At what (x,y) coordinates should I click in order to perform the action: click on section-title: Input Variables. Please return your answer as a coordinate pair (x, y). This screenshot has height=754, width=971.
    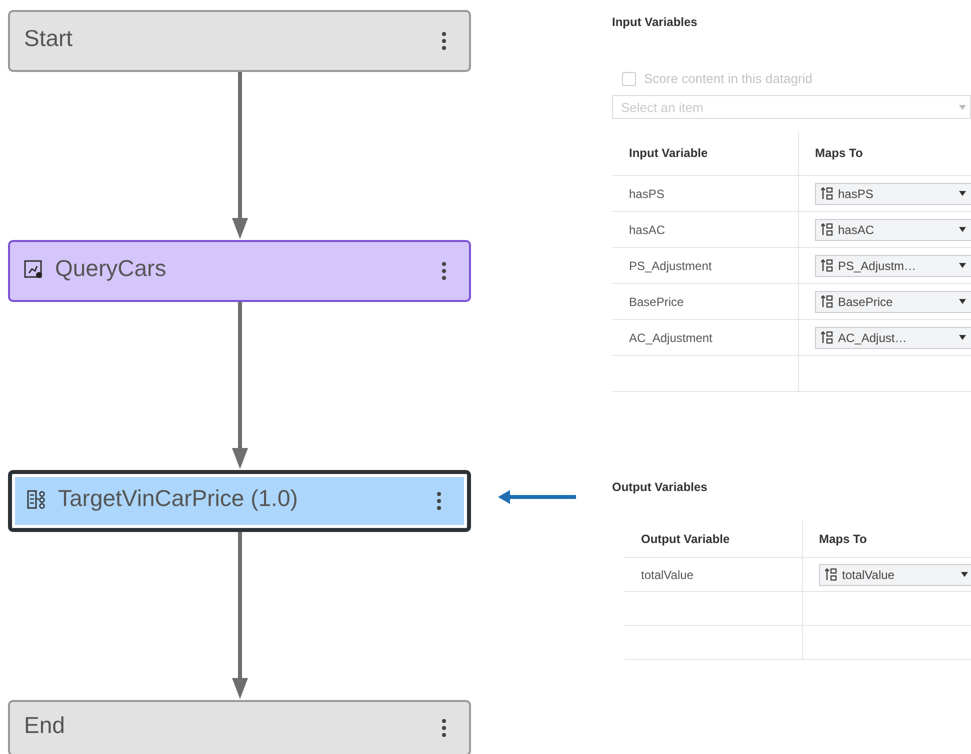
    Looking at the image, I should click on (655, 22).